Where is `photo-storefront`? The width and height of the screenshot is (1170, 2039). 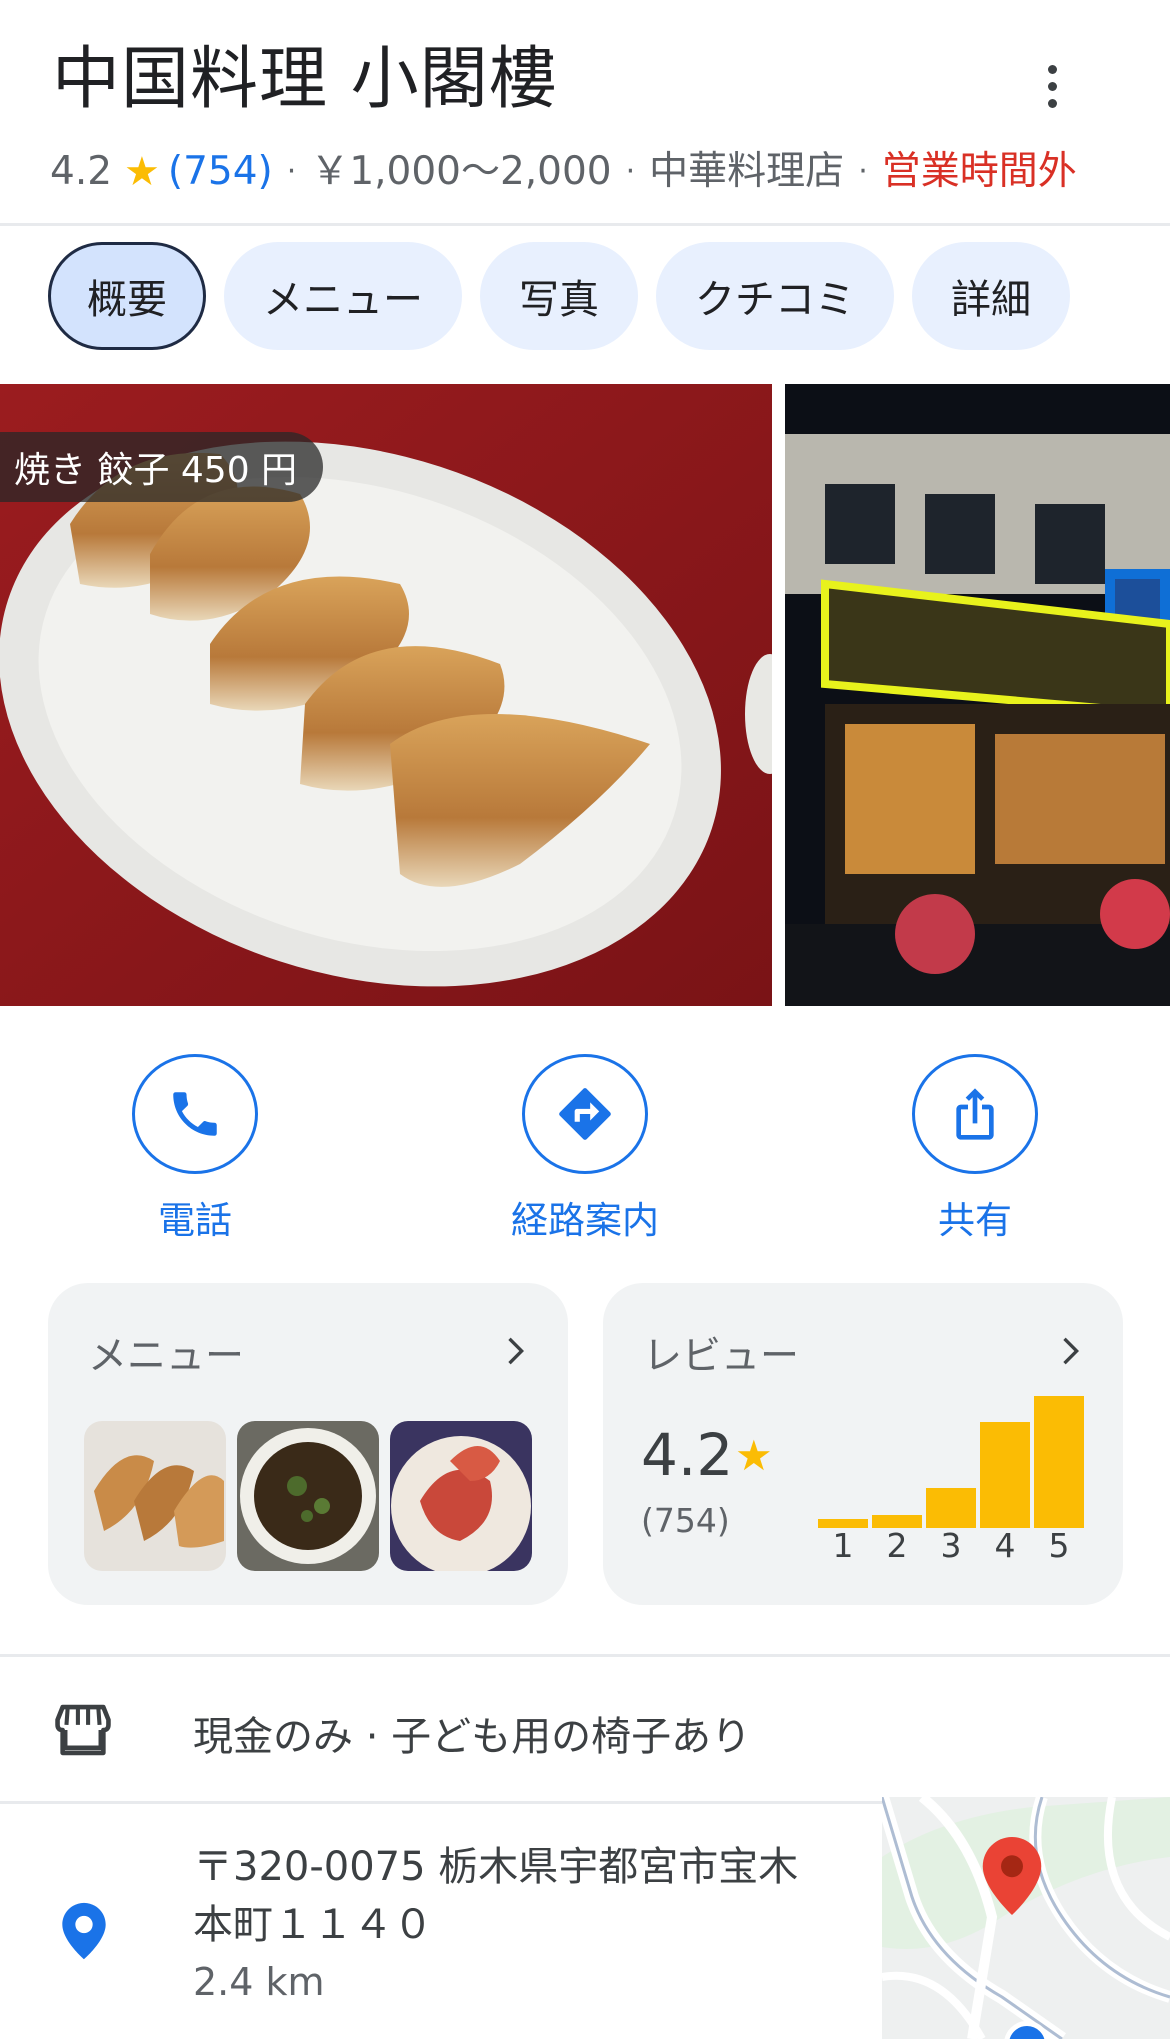
photo-storefront is located at coordinates (977, 695).